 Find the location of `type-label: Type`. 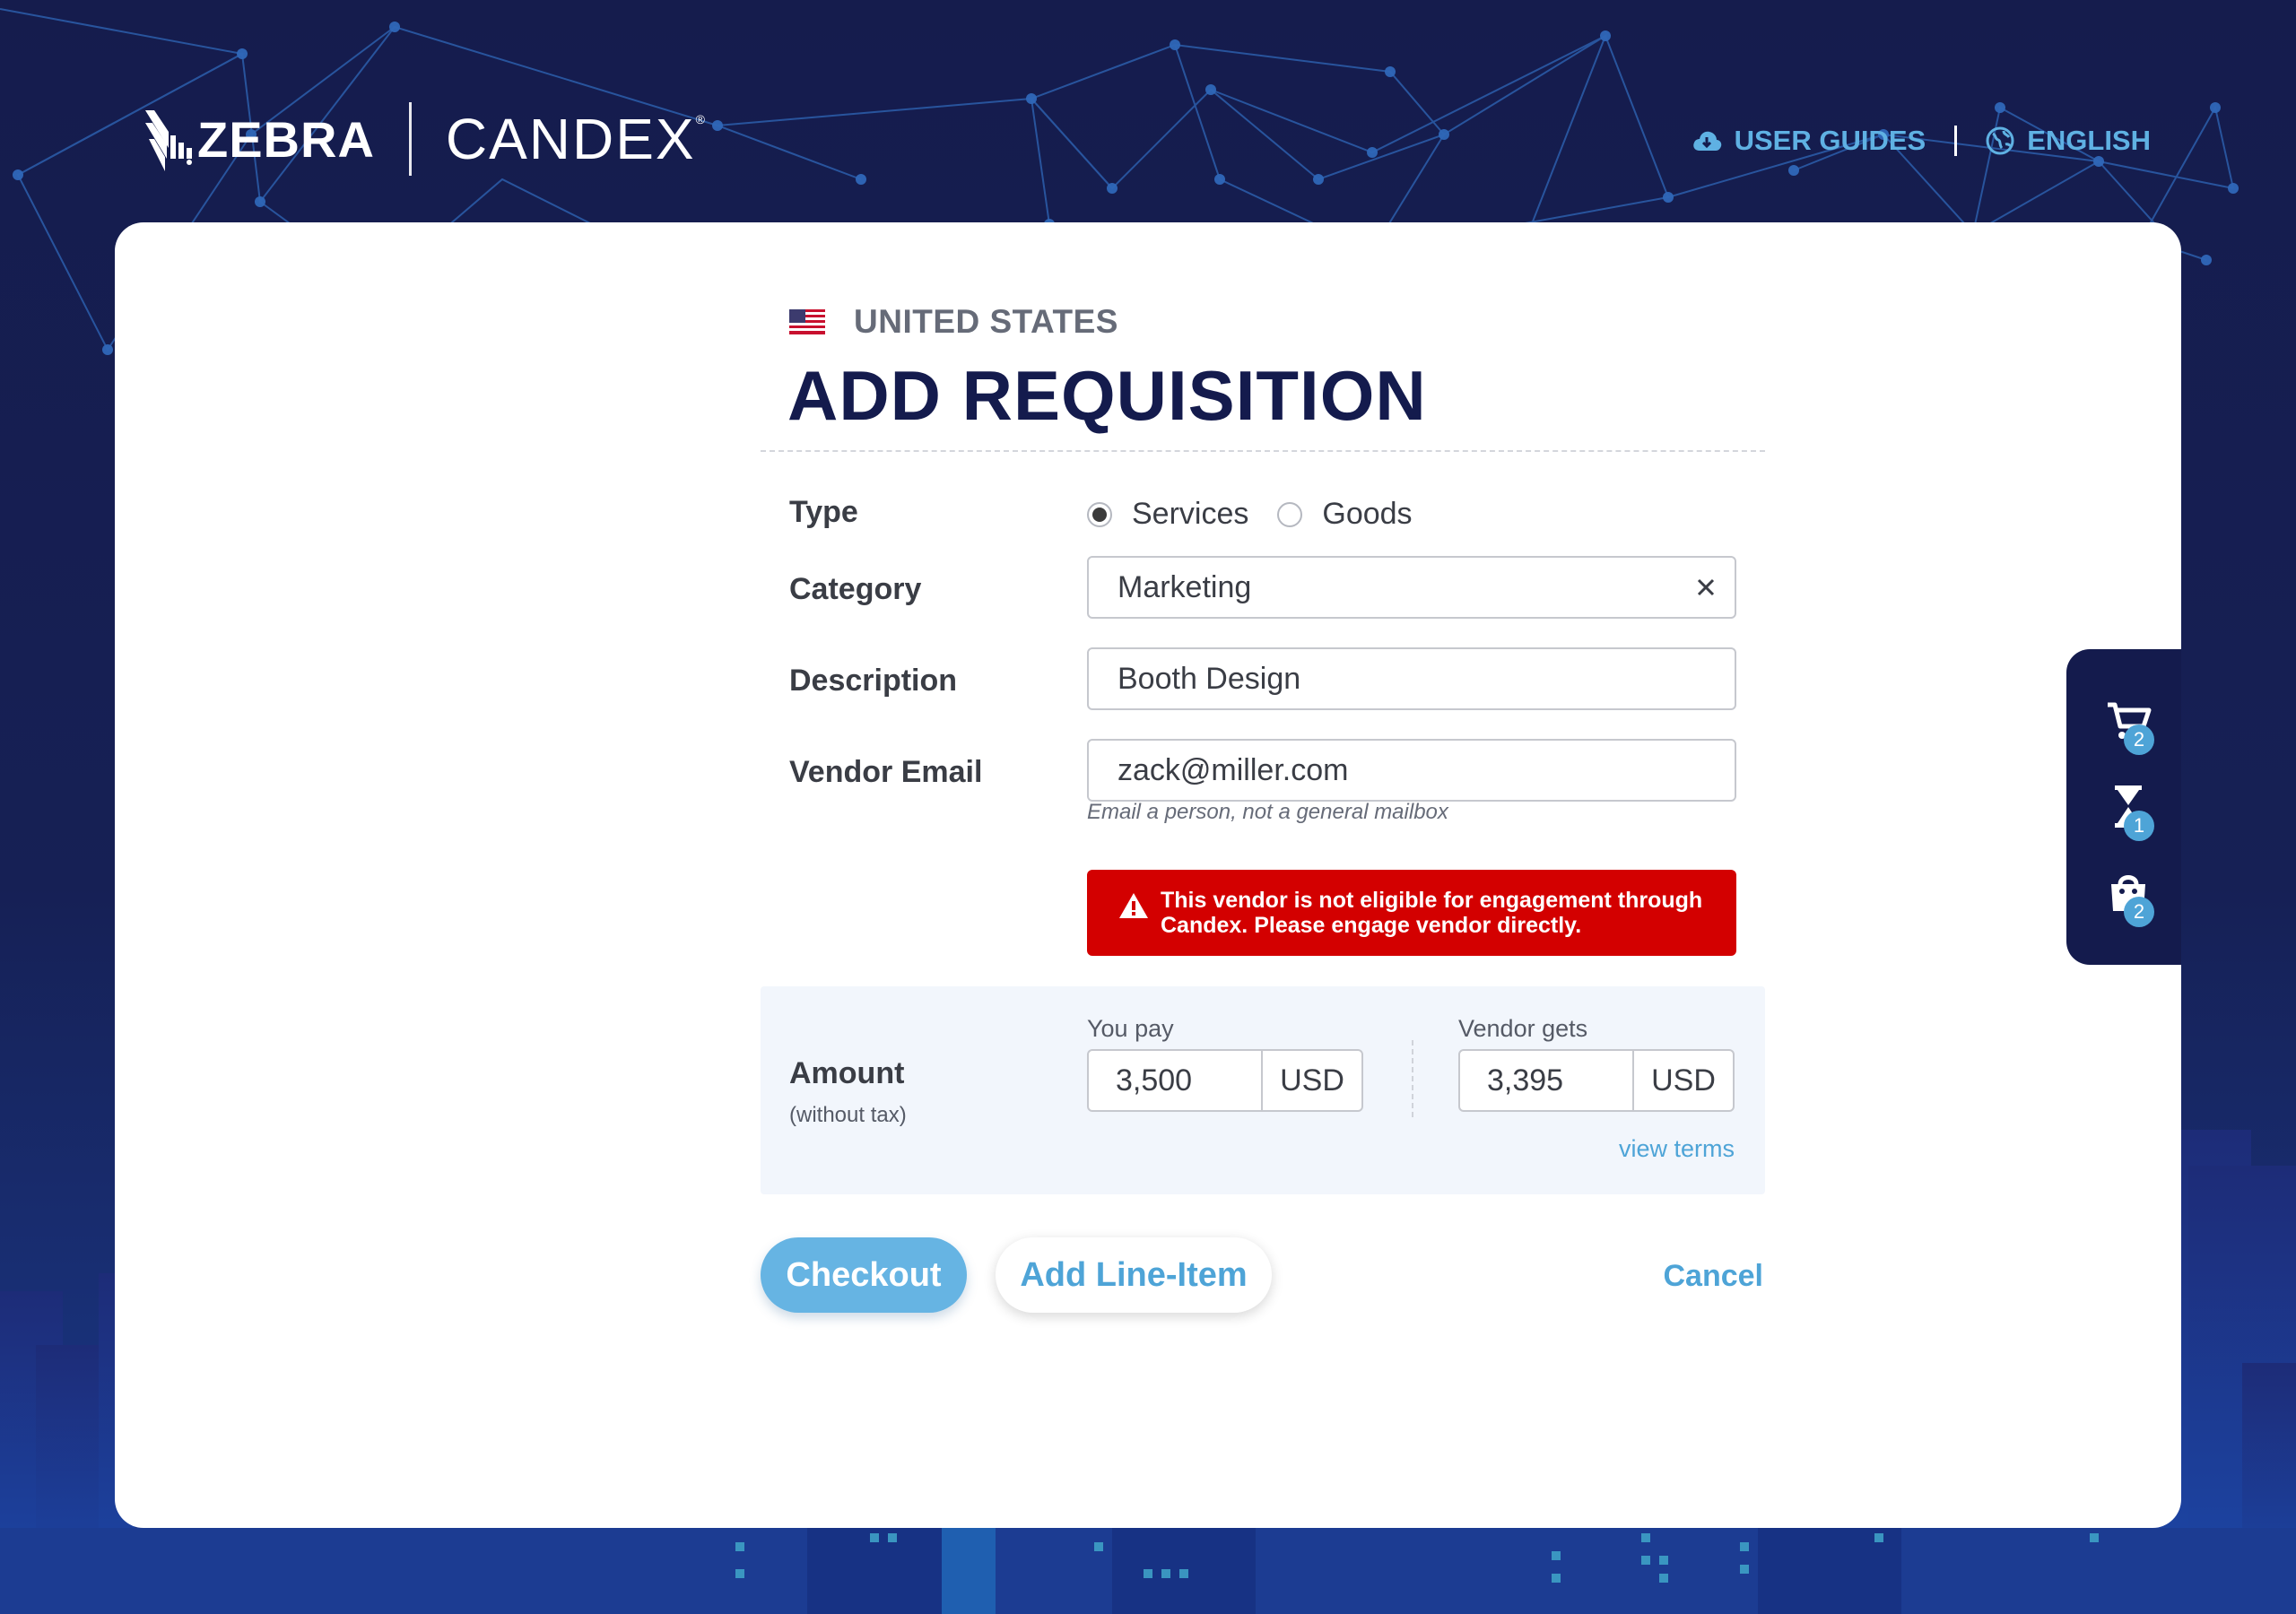

type-label: Type is located at coordinates (823, 512).